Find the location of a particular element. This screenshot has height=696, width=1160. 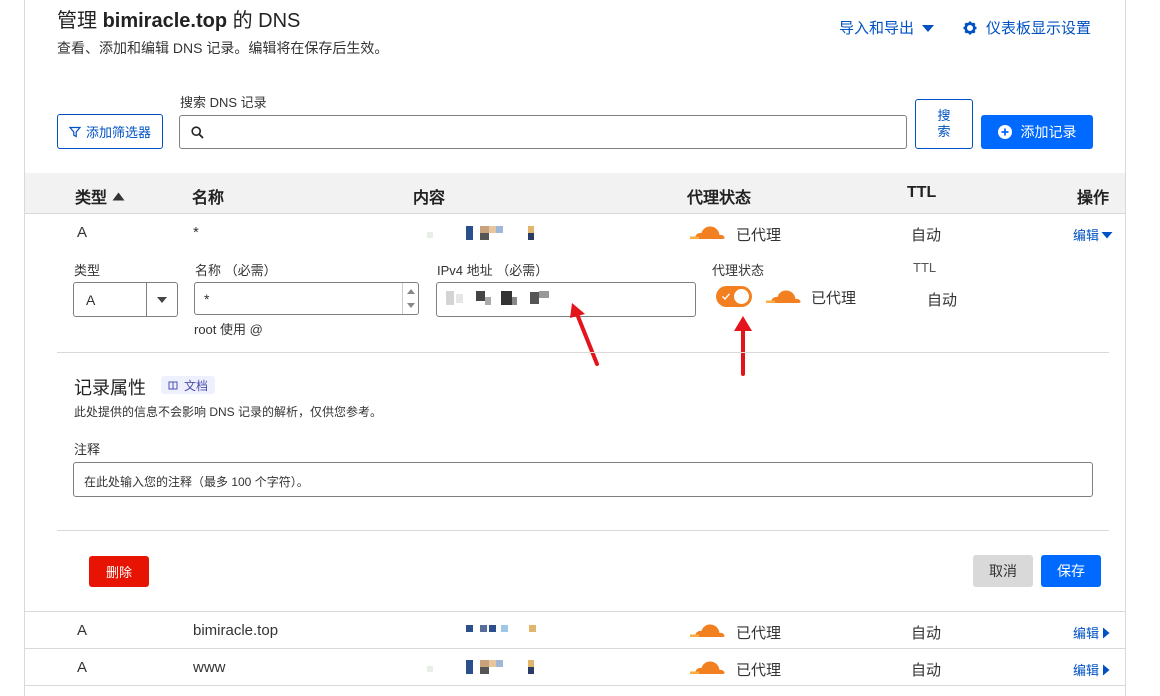

comment-placeholder: 在此处输入您的注释（最多 100 个字符）。 is located at coordinates (196, 482).